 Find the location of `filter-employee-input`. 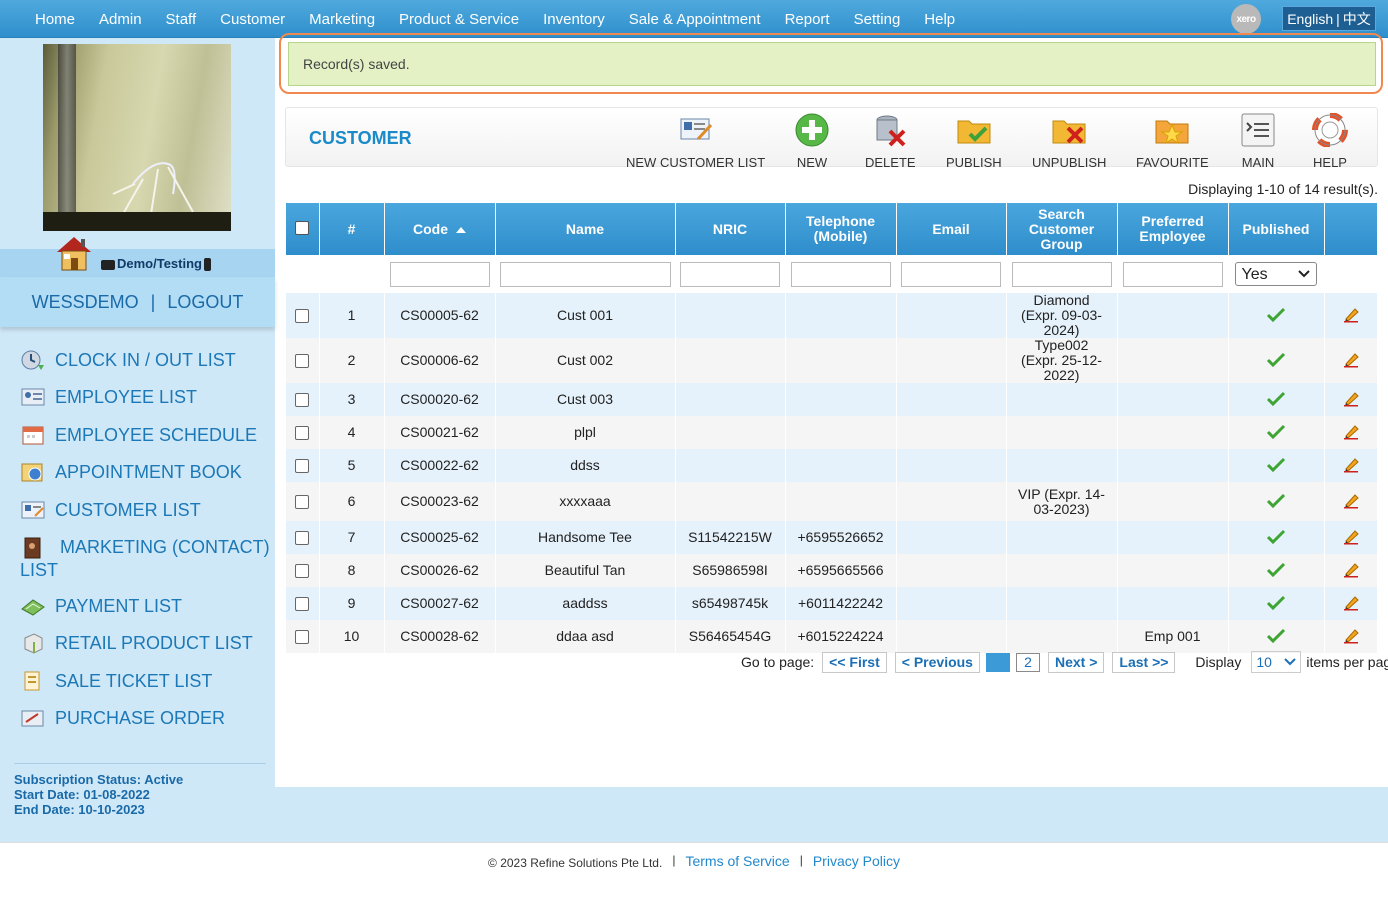

filter-employee-input is located at coordinates (1172, 274).